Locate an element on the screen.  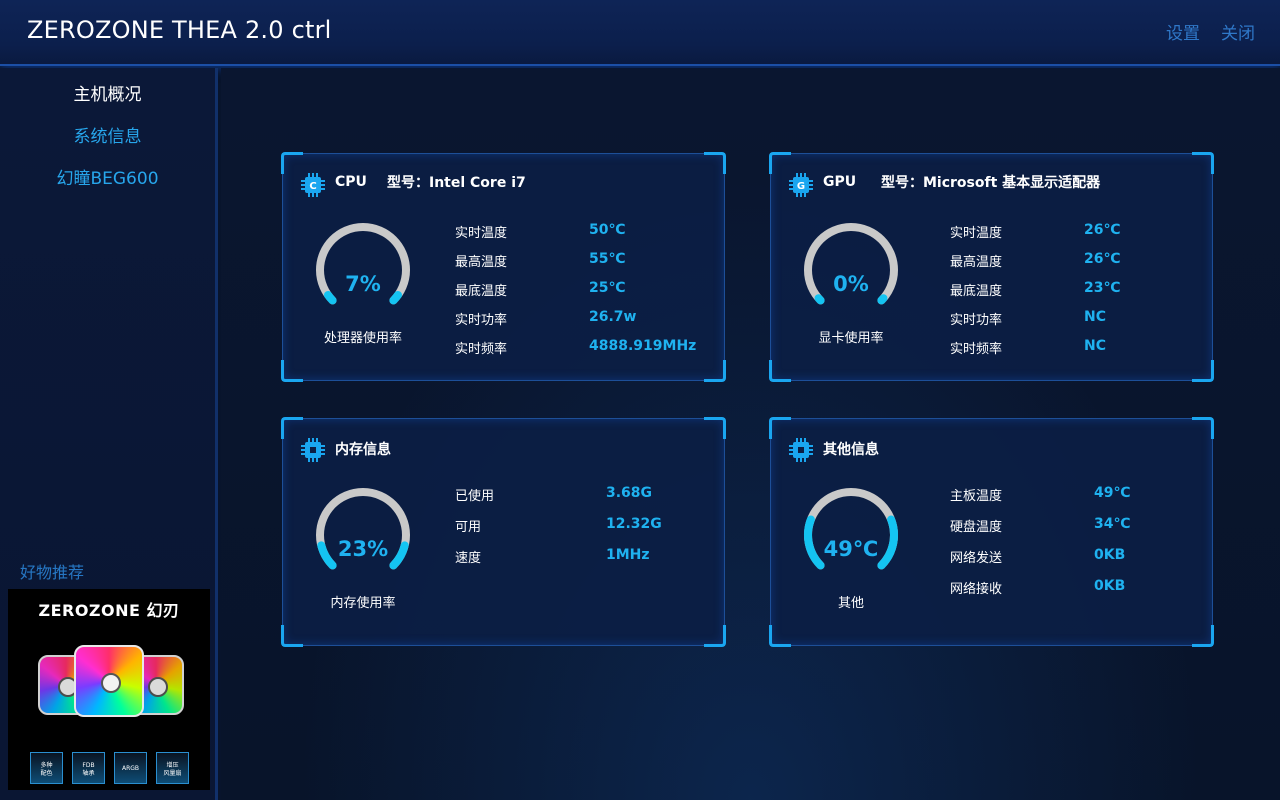
gpu-usage-caption: 显卡使用率 is located at coordinates (851, 338).